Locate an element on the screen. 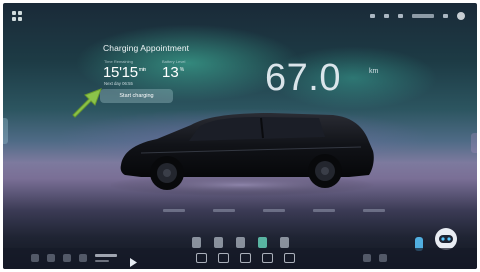 This screenshot has width=480, height=272. play-icon is located at coordinates (133, 261).